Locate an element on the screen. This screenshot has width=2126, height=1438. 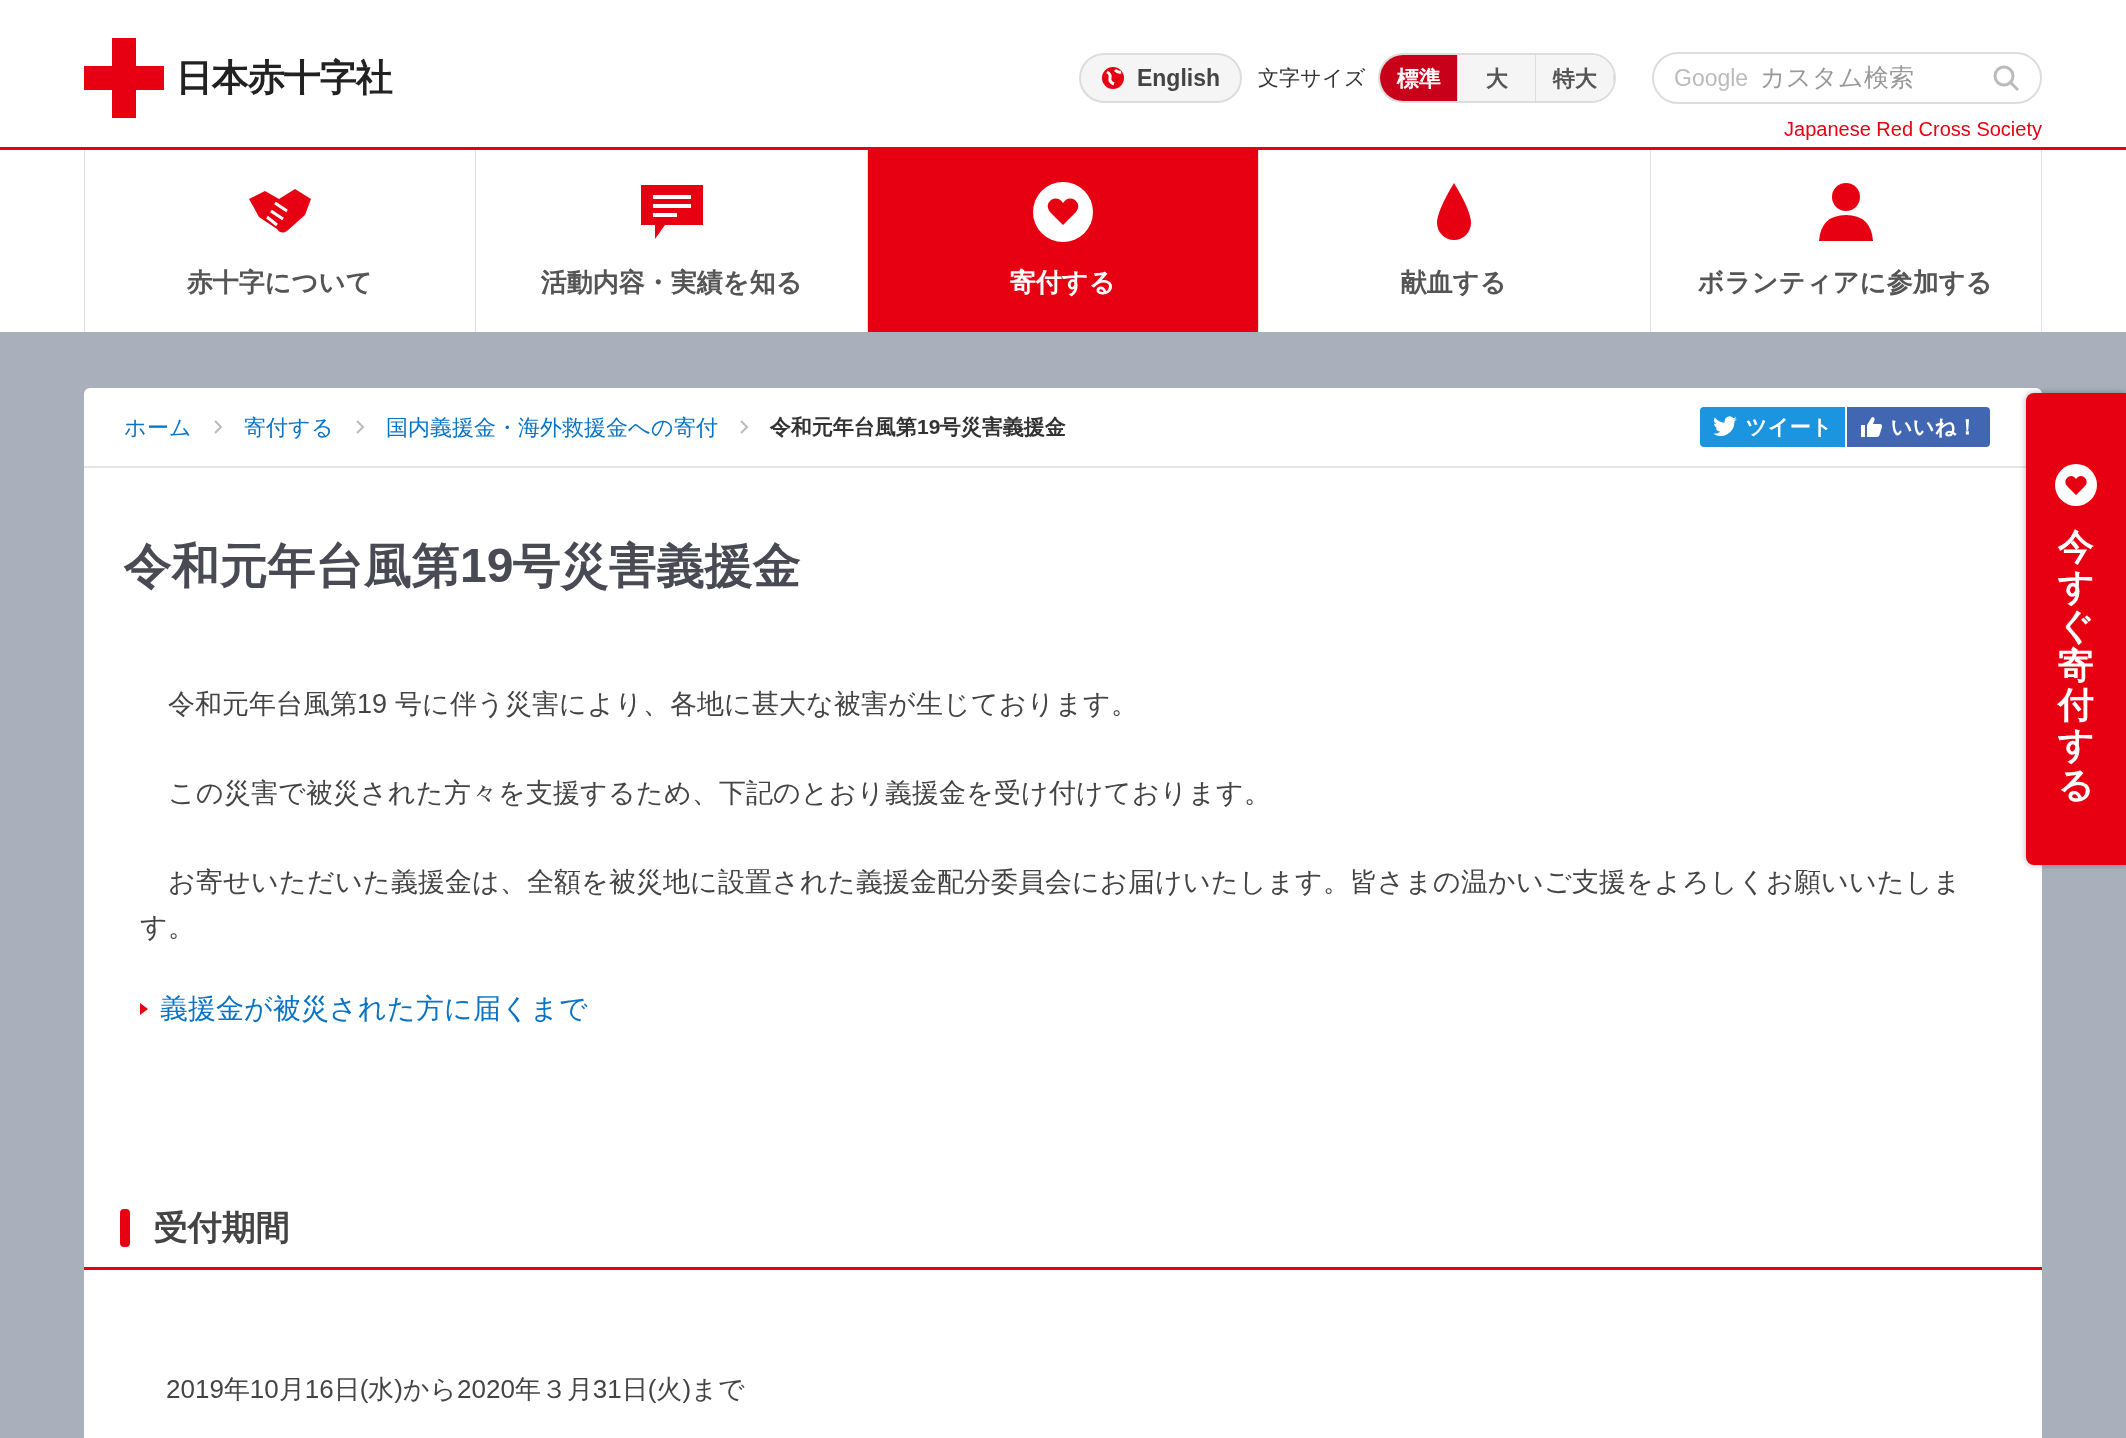
nav-tab: ボランティアに参加する is located at coordinates (1846, 241).